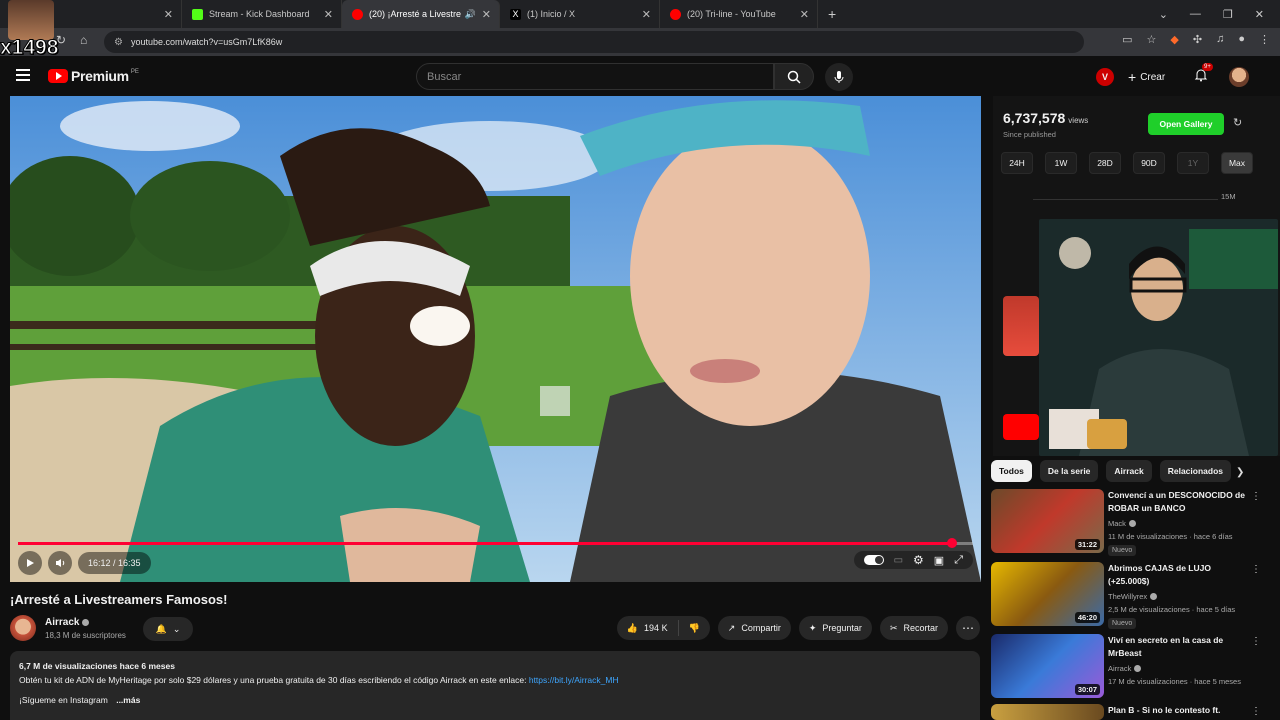 Image resolution: width=1280 pixels, height=720 pixels. What do you see at coordinates (958, 560) in the screenshot?
I see `fullscreen-icon: ⤢` at bounding box center [958, 560].